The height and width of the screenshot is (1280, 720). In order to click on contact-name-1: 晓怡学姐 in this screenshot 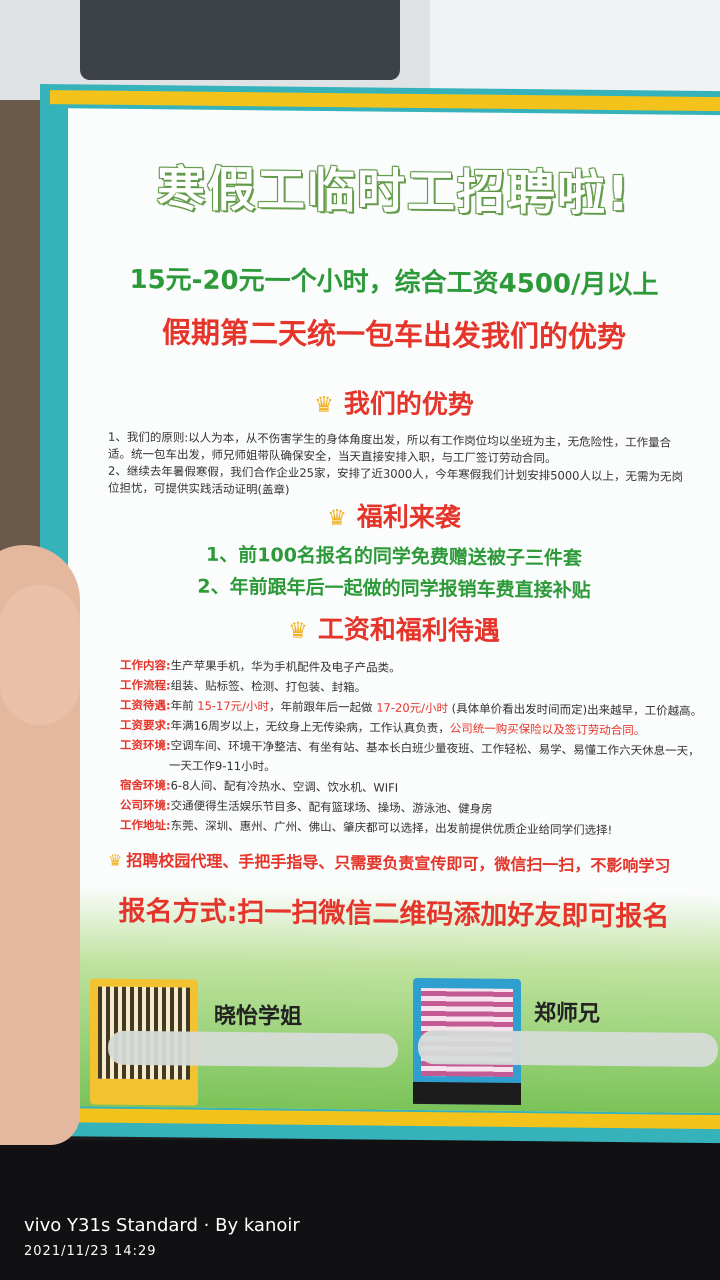, I will do `click(258, 1016)`.